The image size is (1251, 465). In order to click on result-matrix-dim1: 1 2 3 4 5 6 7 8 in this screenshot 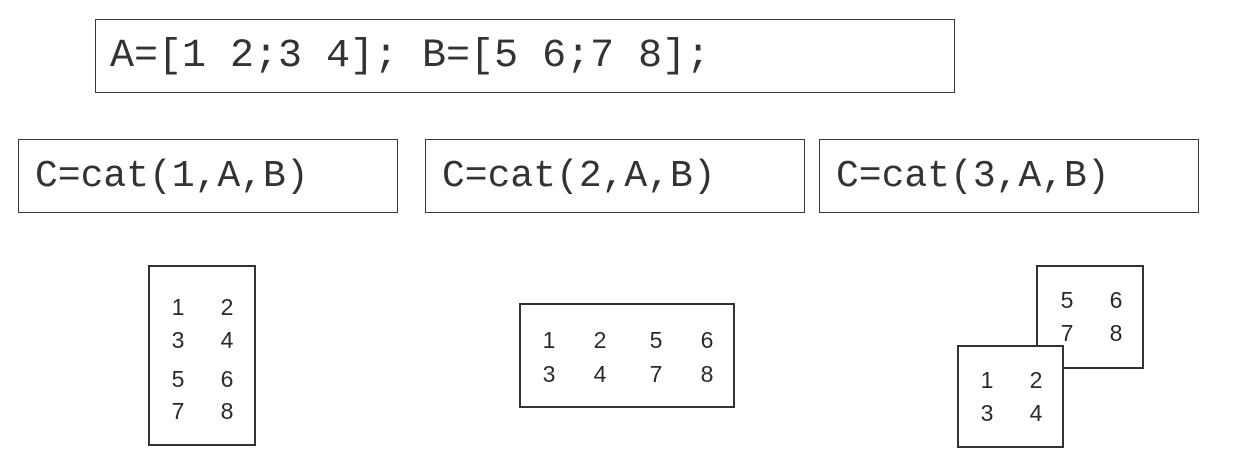, I will do `click(202, 355)`.